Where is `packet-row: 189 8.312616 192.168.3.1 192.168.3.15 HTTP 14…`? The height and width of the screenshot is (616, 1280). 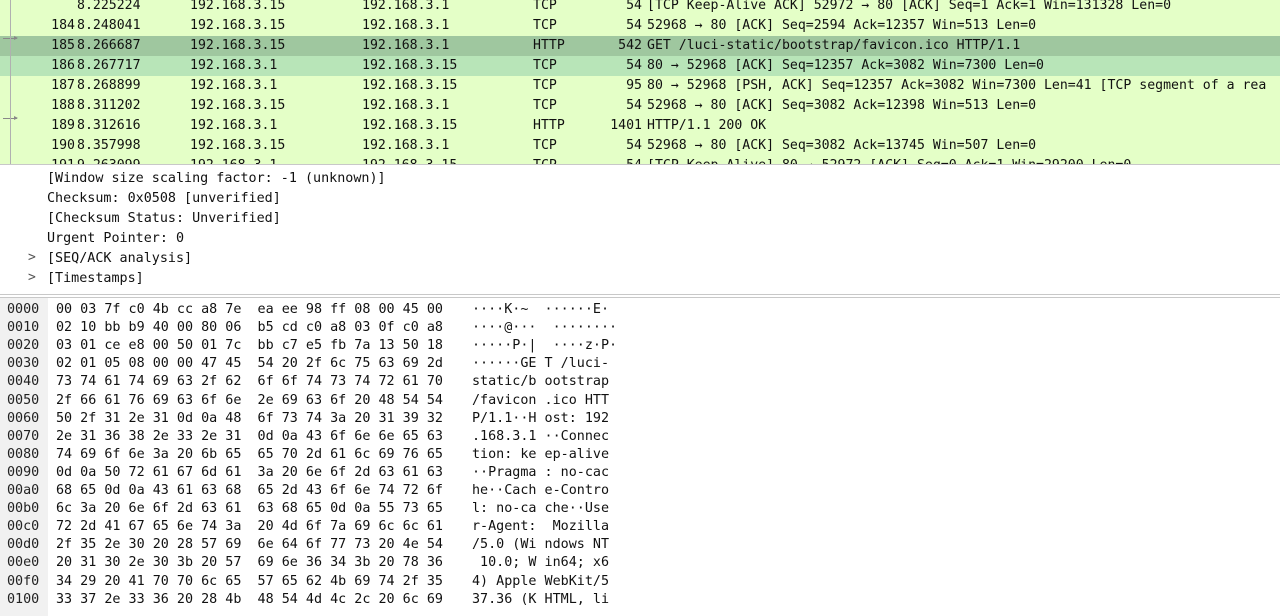
packet-row: 189 8.312616 192.168.3.1 192.168.3.15 HTTP 14… is located at coordinates (640, 126).